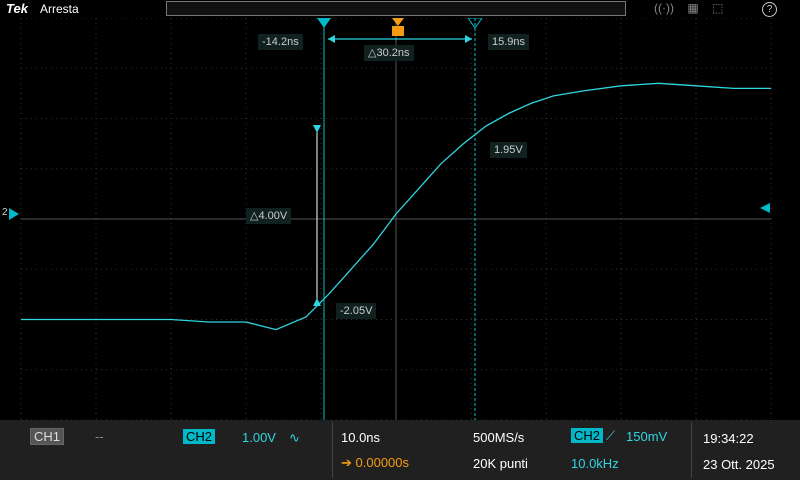 Image resolution: width=800 pixels, height=480 pixels. I want to click on trigger-time-marker-icon, so click(398, 22).